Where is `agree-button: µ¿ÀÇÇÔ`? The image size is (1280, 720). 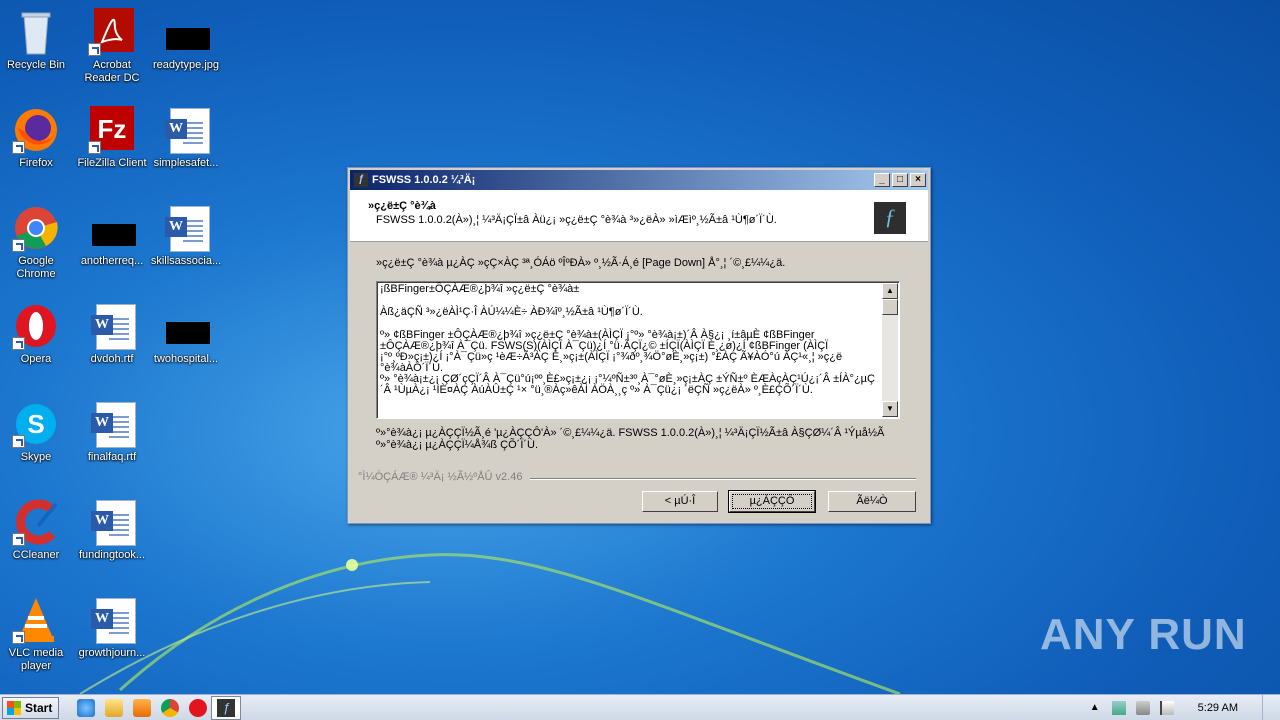 agree-button: µ¿ÀÇÇÔ is located at coordinates (772, 501).